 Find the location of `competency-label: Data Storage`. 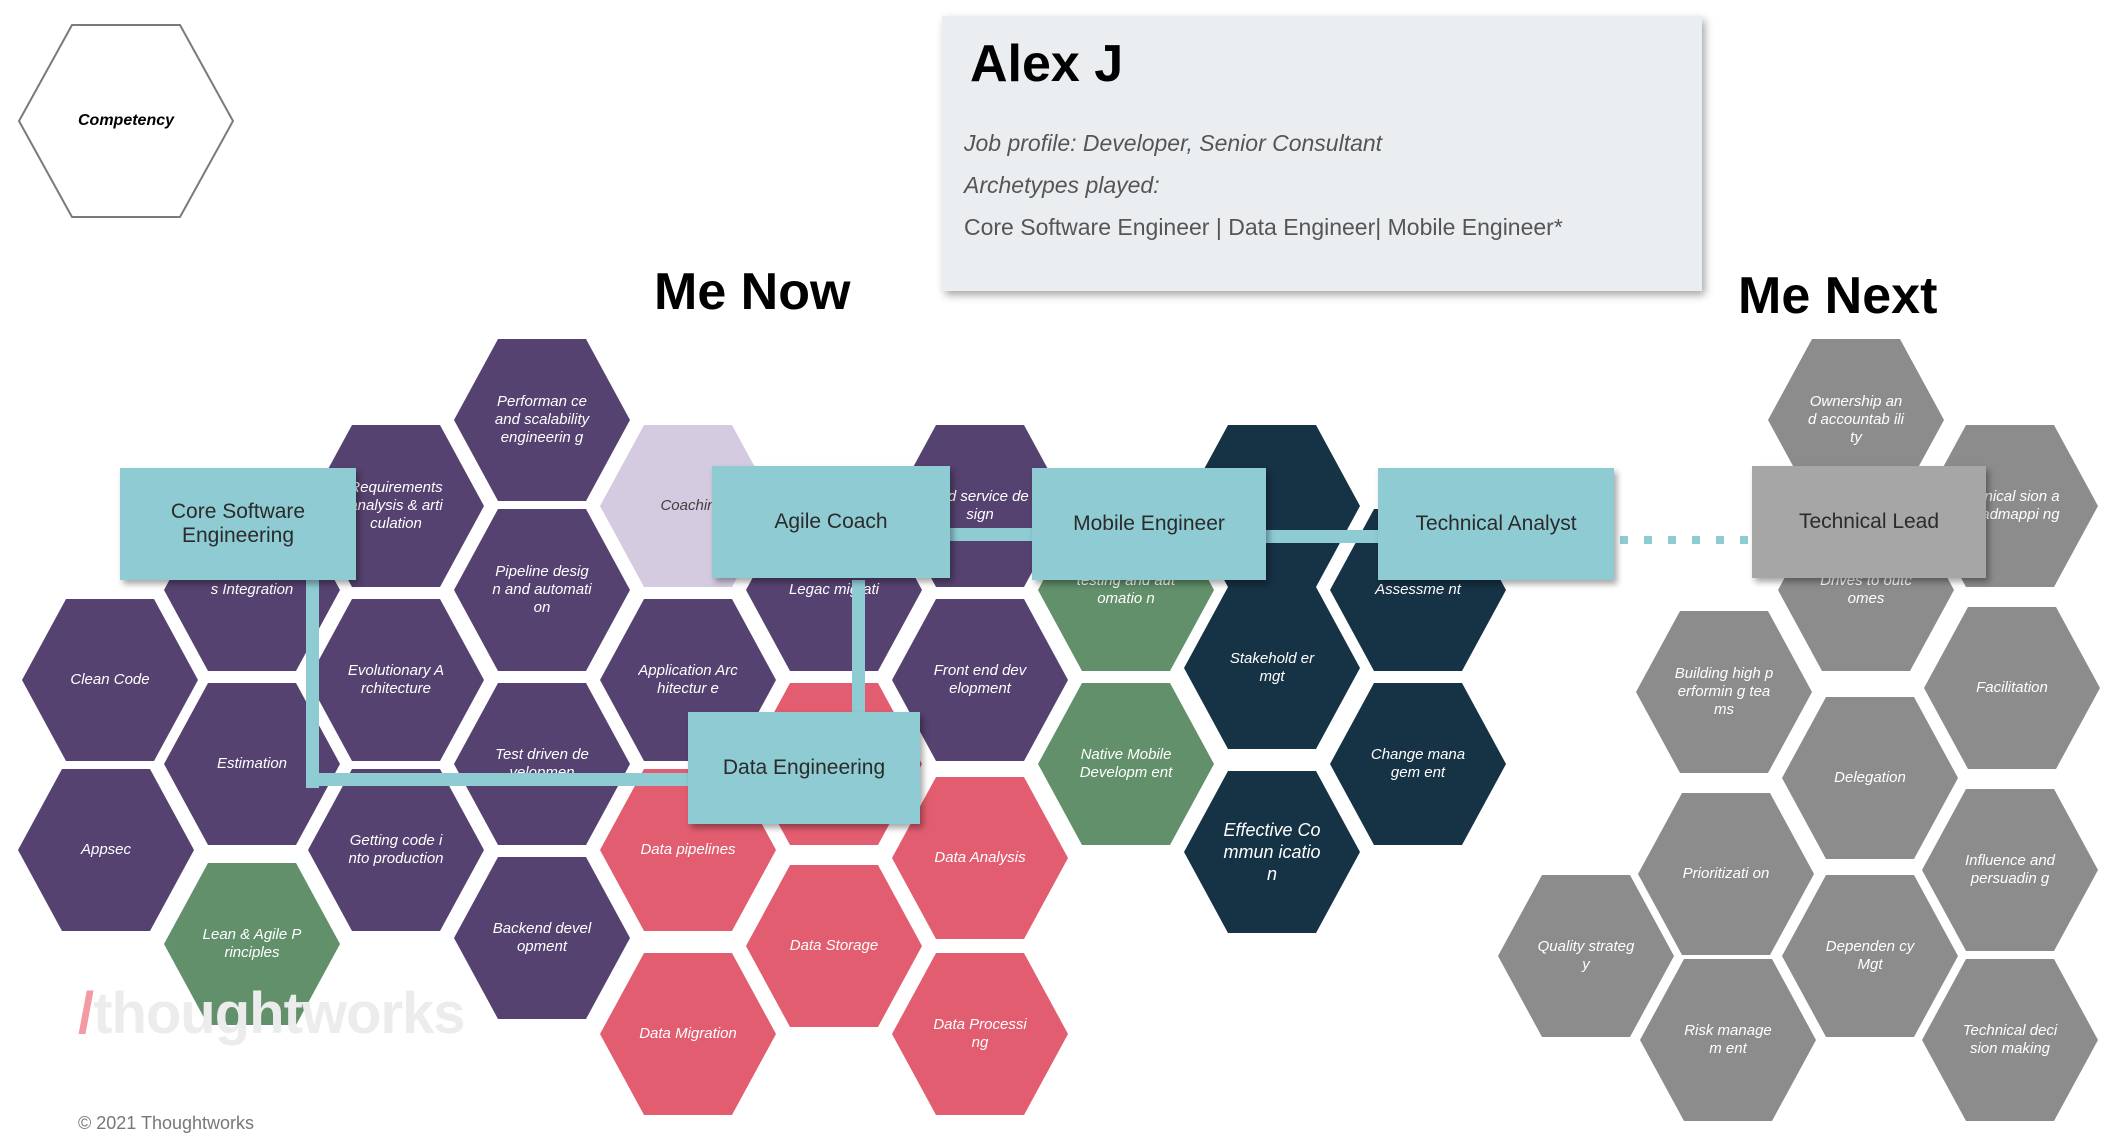

competency-label: Data Storage is located at coordinates (834, 945).